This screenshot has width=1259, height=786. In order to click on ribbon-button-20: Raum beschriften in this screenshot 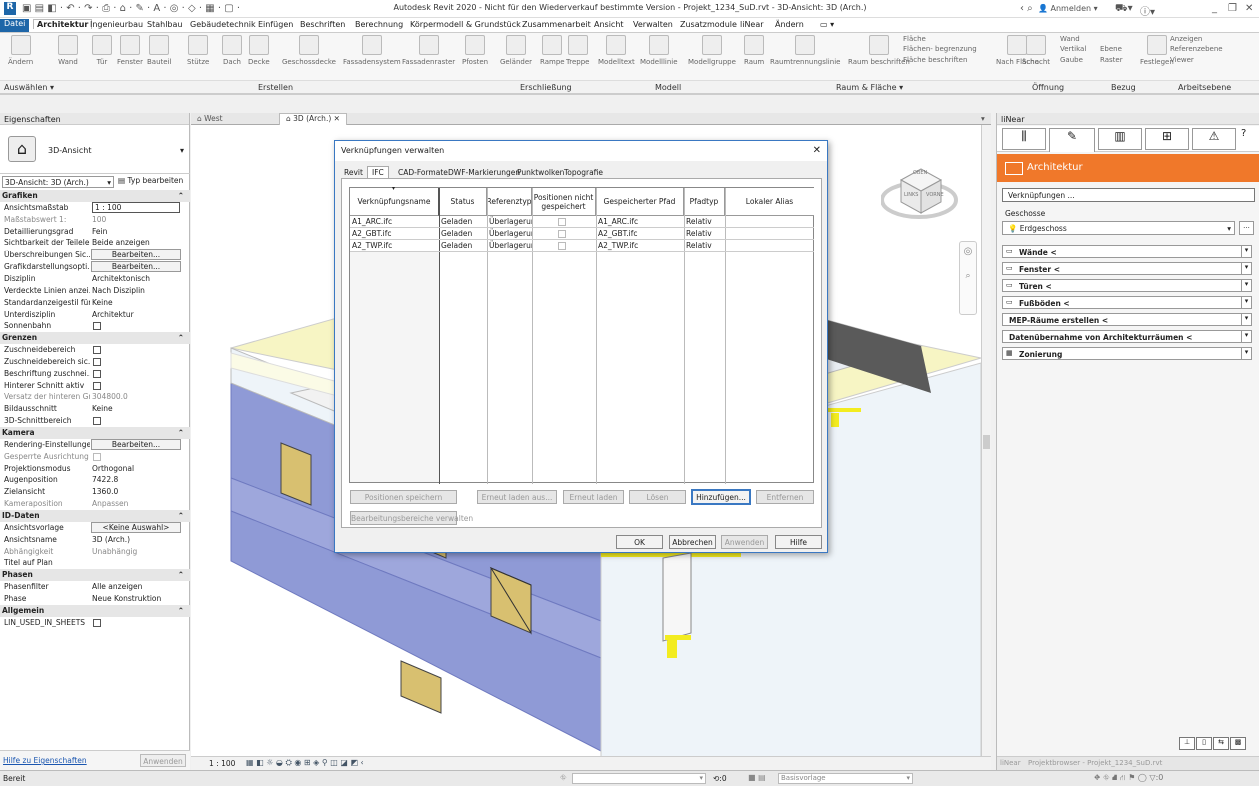, I will do `click(879, 50)`.